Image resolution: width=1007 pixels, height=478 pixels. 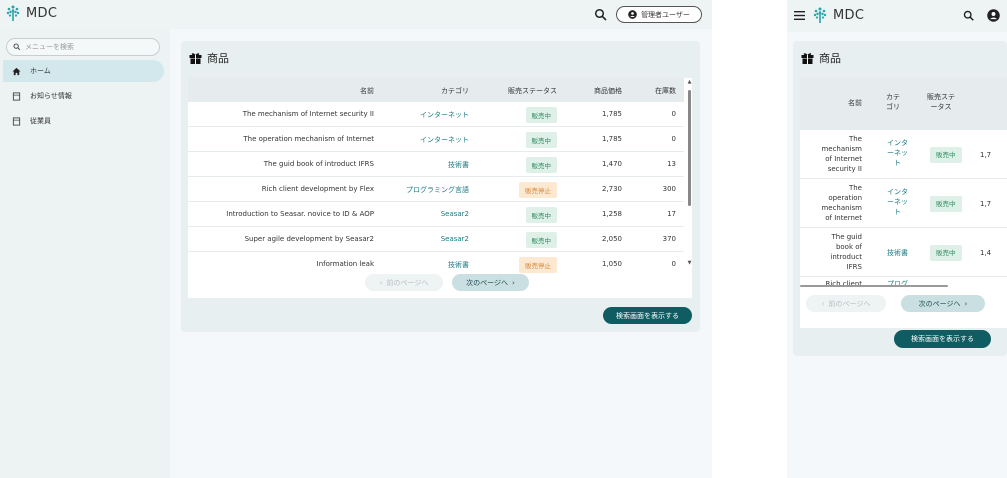 I want to click on gift-icon, so click(x=807, y=58).